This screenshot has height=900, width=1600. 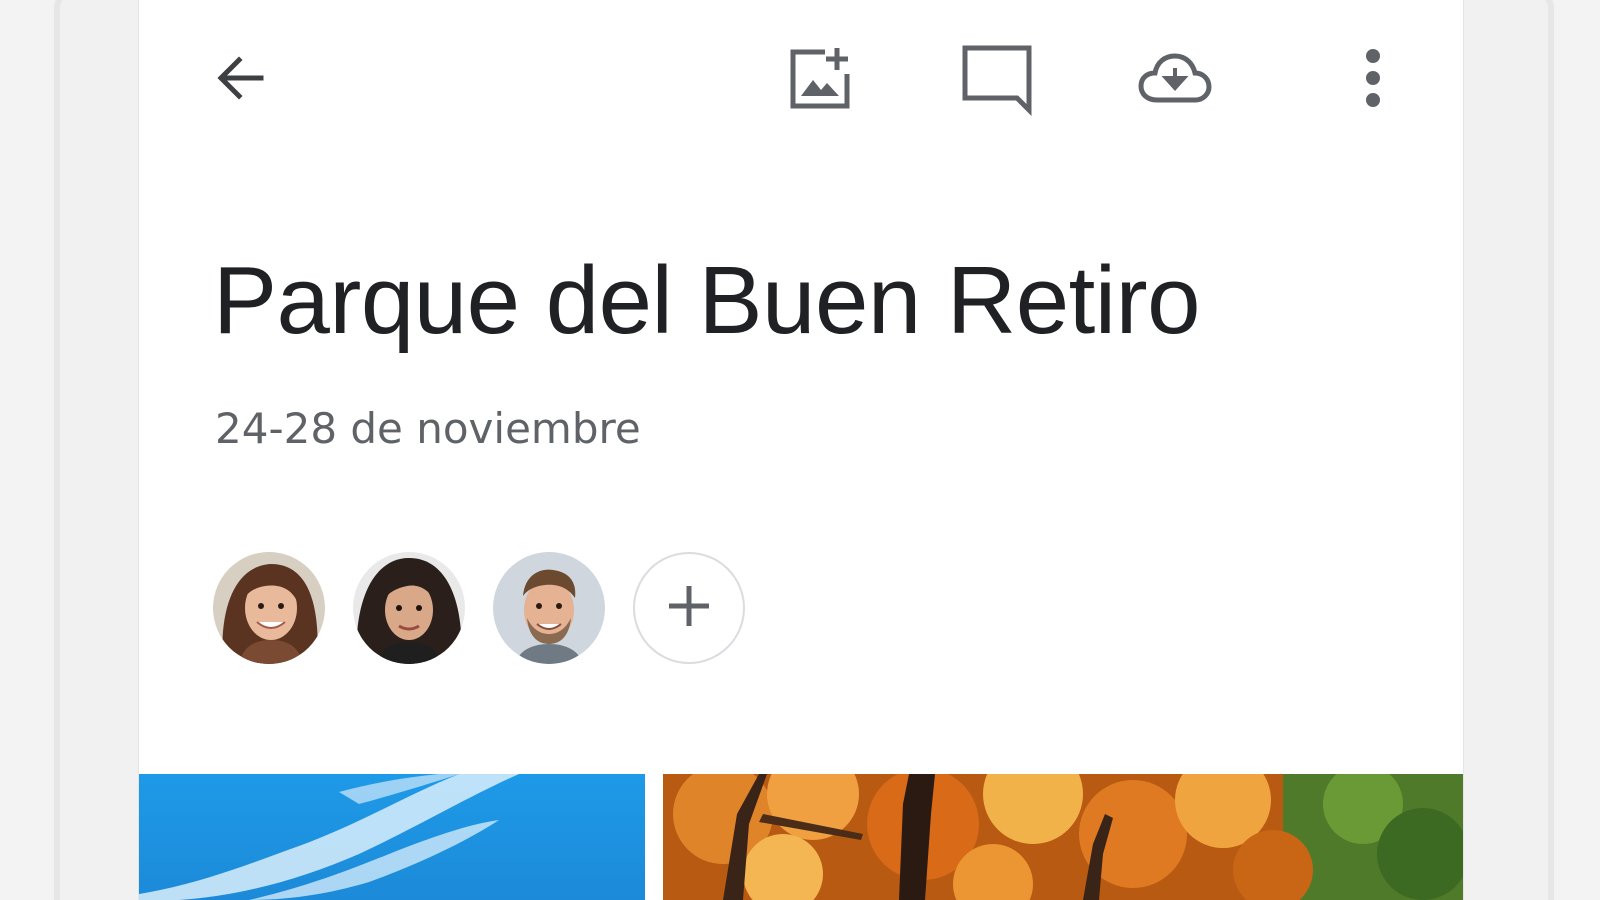 I want to click on album-title: Parque del Buen Retiro, so click(x=706, y=300).